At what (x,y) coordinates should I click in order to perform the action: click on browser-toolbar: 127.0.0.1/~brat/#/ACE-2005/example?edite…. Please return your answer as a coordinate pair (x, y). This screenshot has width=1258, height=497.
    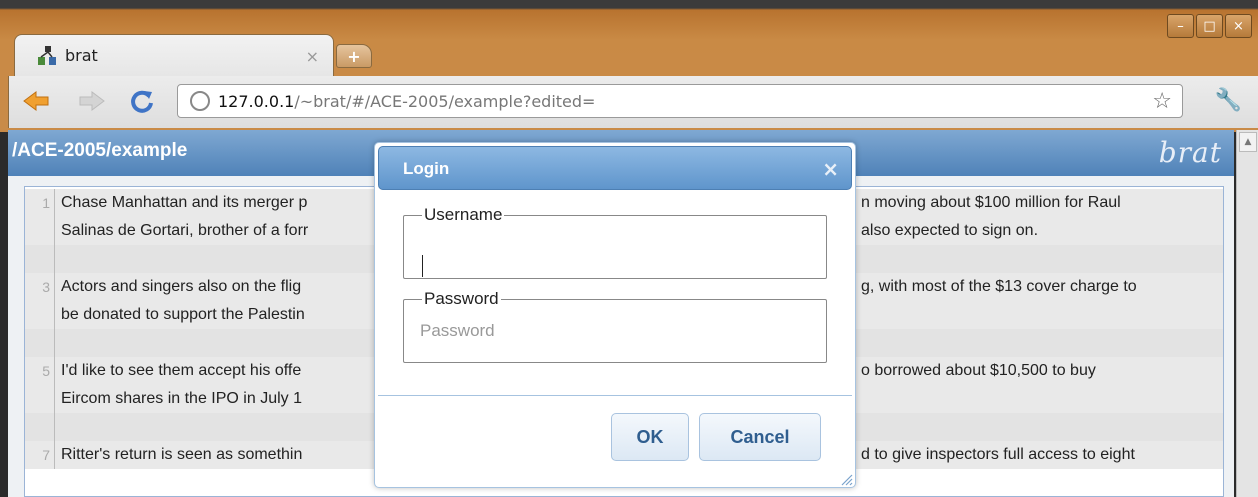
    Looking at the image, I should click on (633, 102).